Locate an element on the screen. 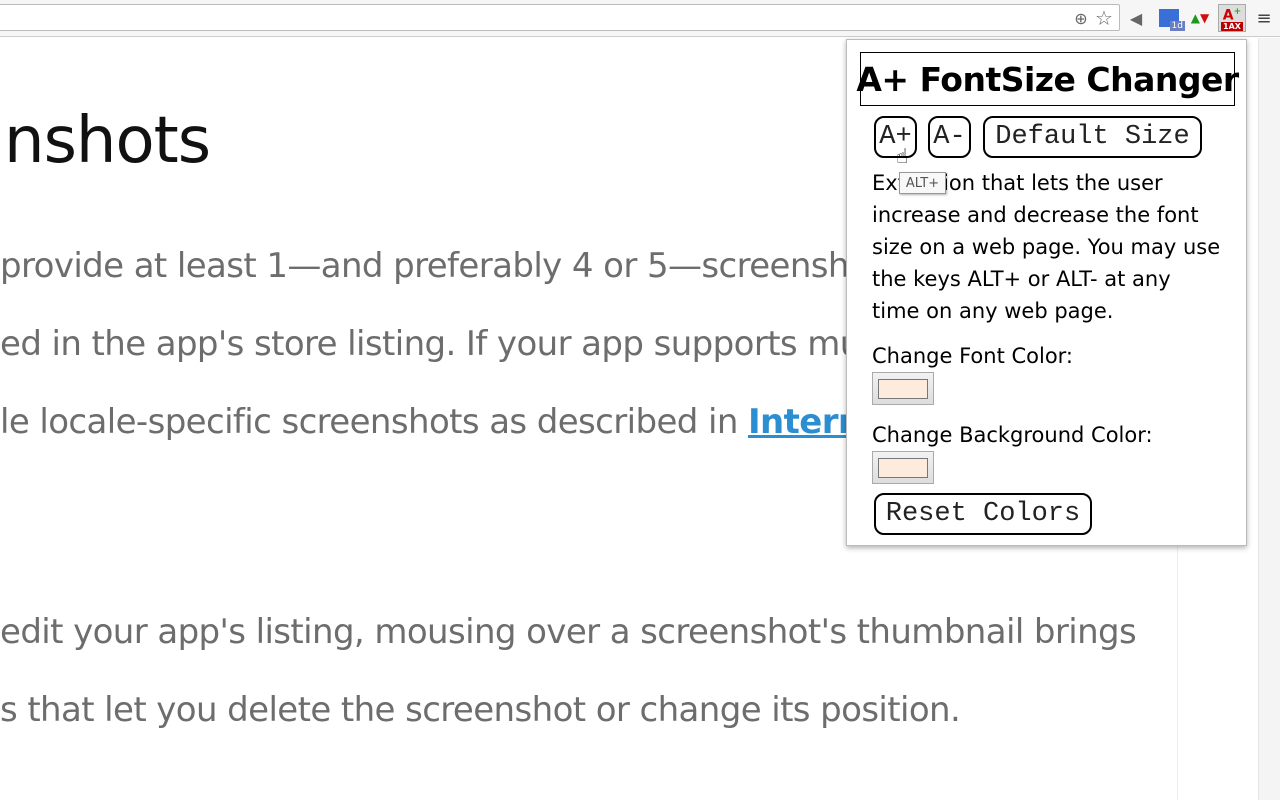 Image resolution: width=1280 pixels, height=800 pixels. reset-colors-button: Reset Colors is located at coordinates (983, 514).